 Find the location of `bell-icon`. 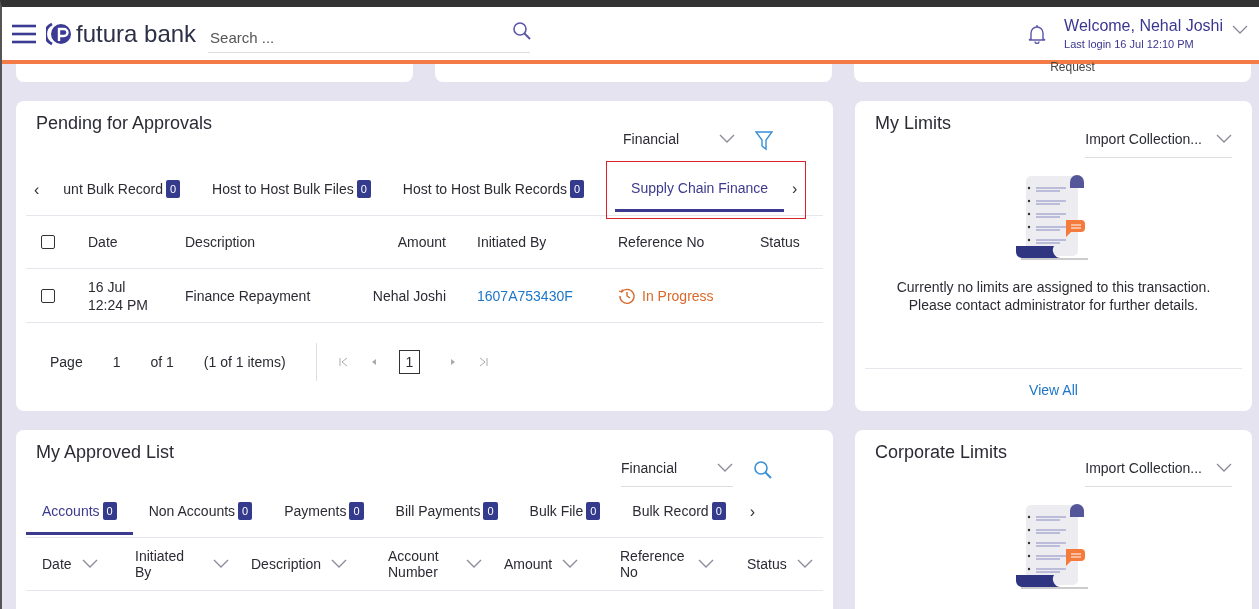

bell-icon is located at coordinates (1037, 33).